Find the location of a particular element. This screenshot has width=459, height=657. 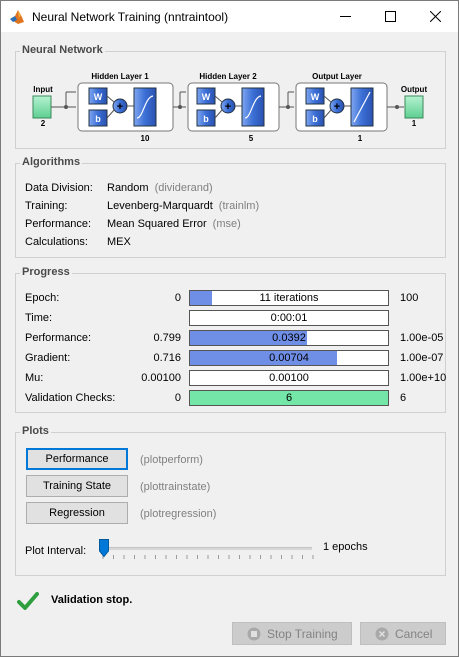

progress-start-value: 0.799 is located at coordinates (167, 338).